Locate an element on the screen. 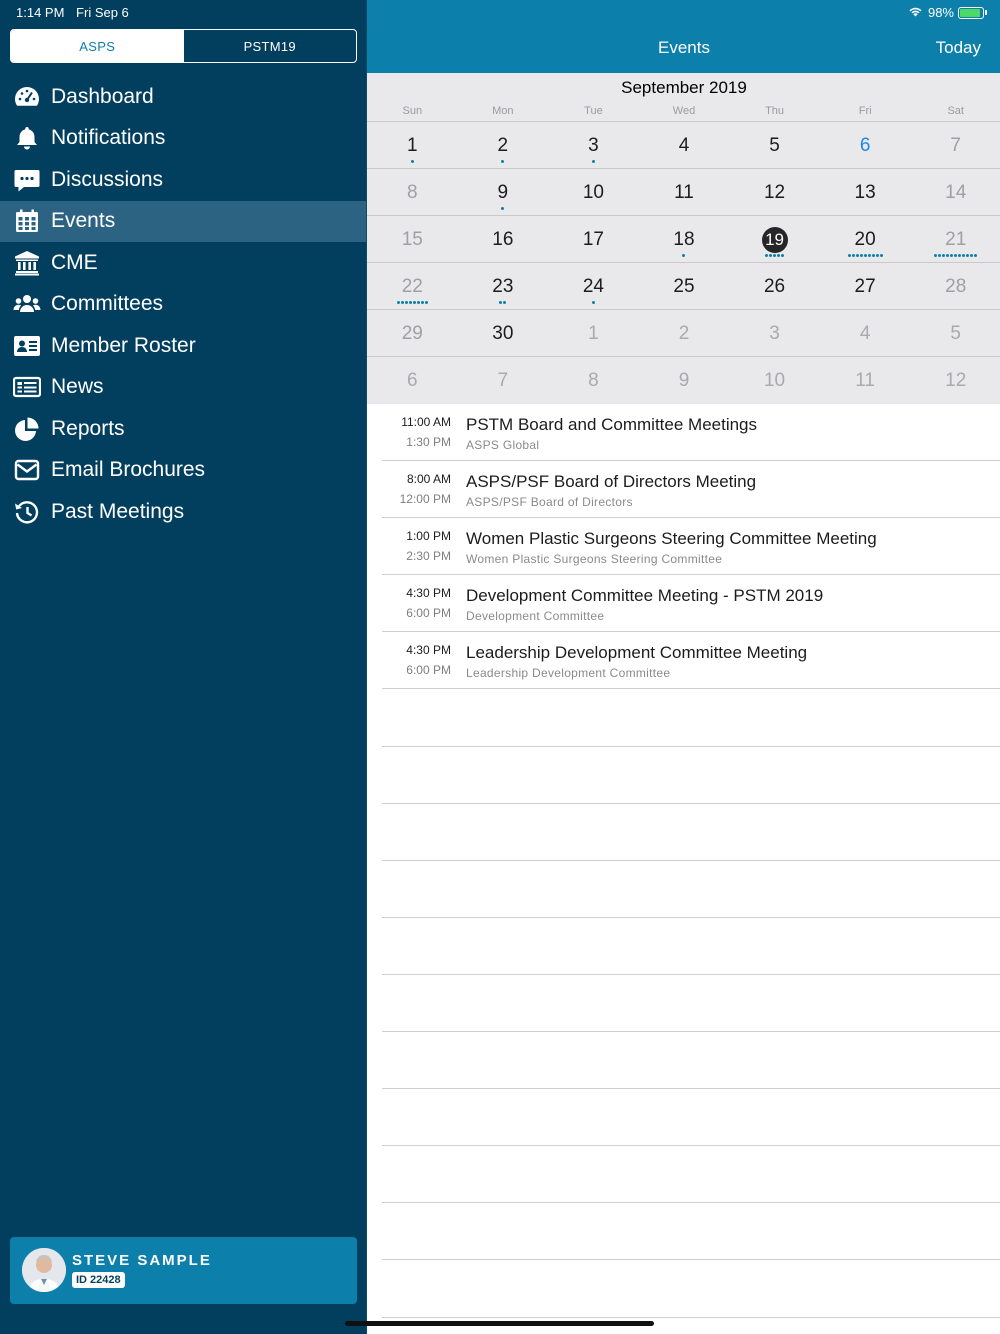  calendar-day-number: 24 is located at coordinates (593, 287).